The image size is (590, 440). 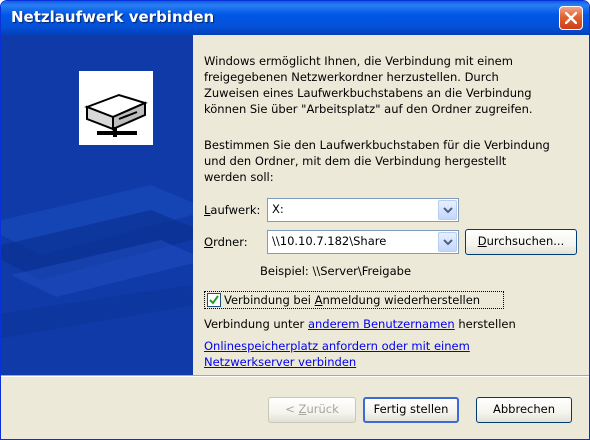 I want to click on back-prefix: <, so click(x=292, y=409).